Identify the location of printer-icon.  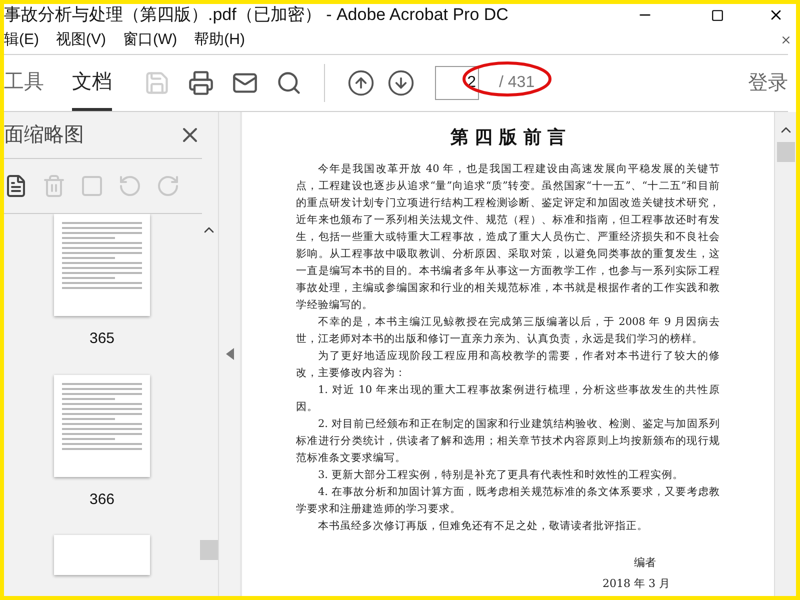
(201, 83).